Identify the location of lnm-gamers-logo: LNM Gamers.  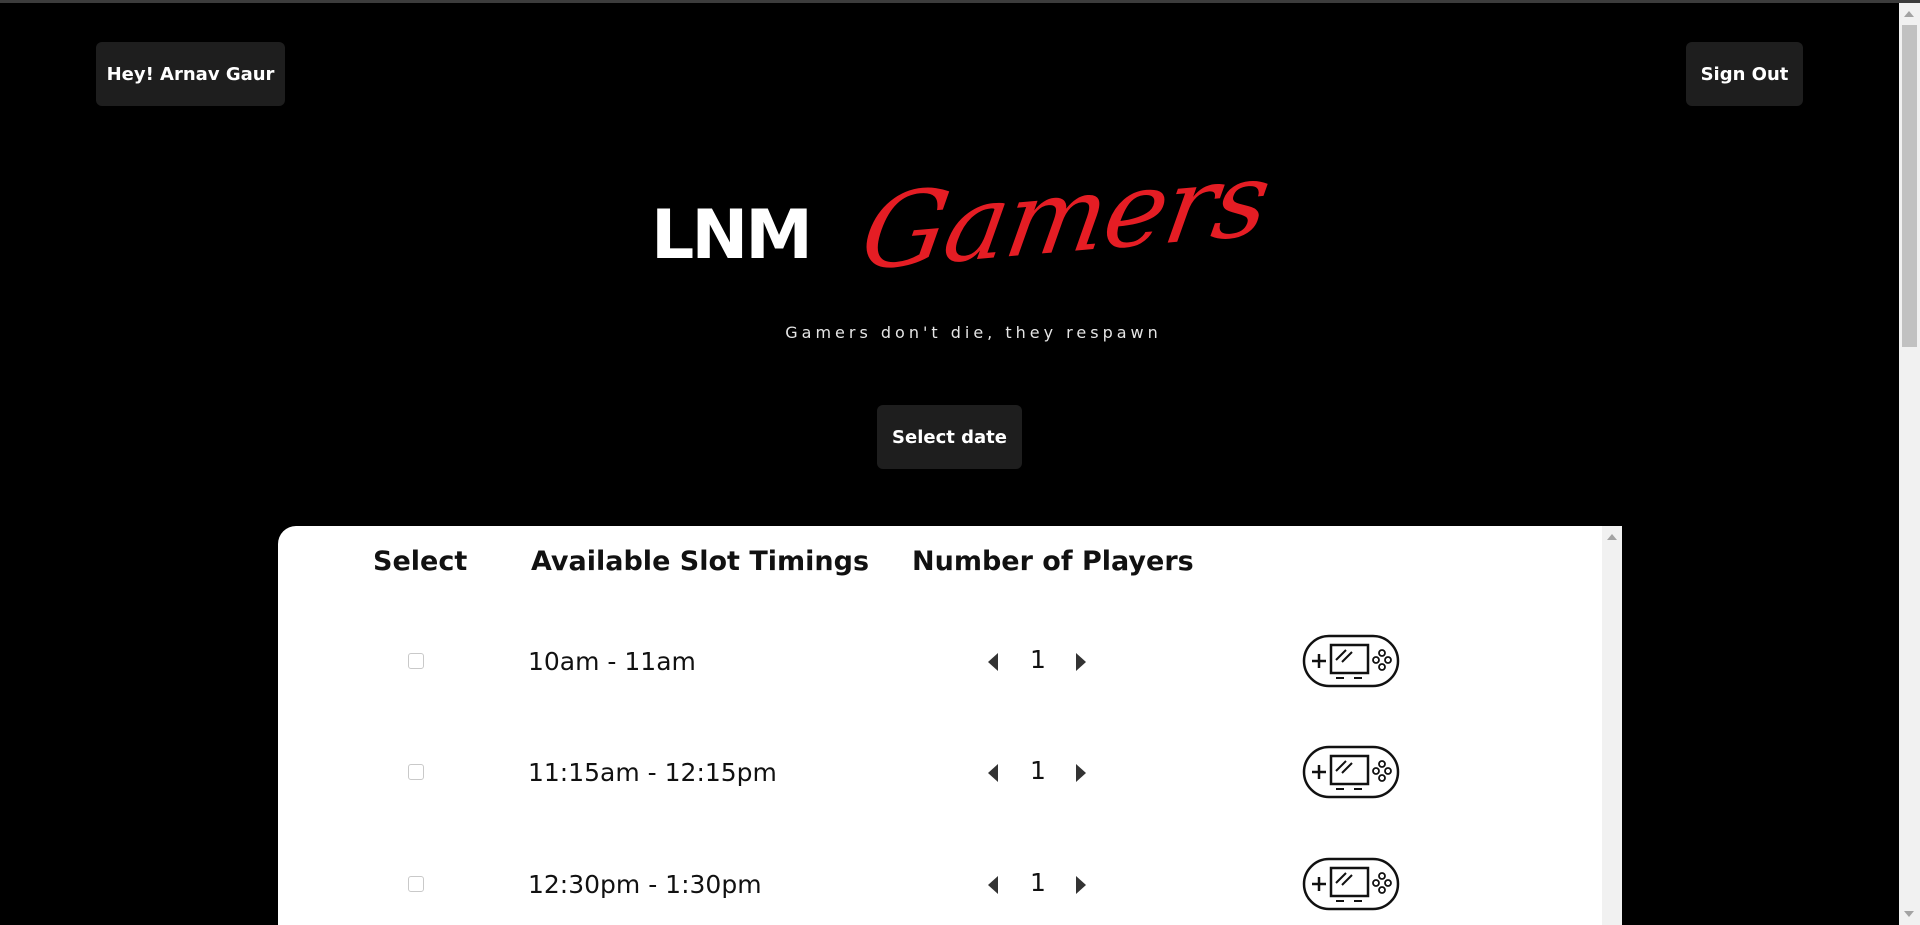
(961, 229).